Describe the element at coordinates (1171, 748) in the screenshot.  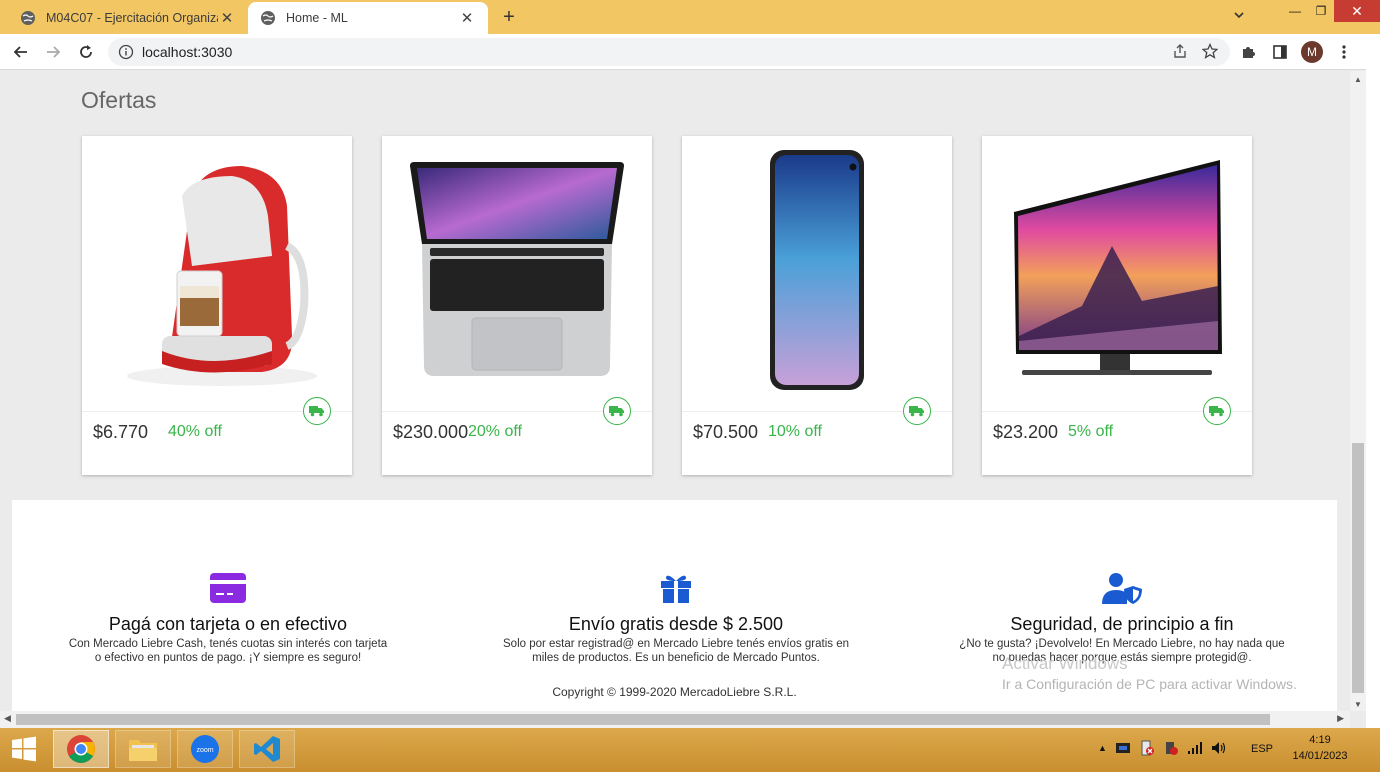
I see `power-status-icon` at that location.